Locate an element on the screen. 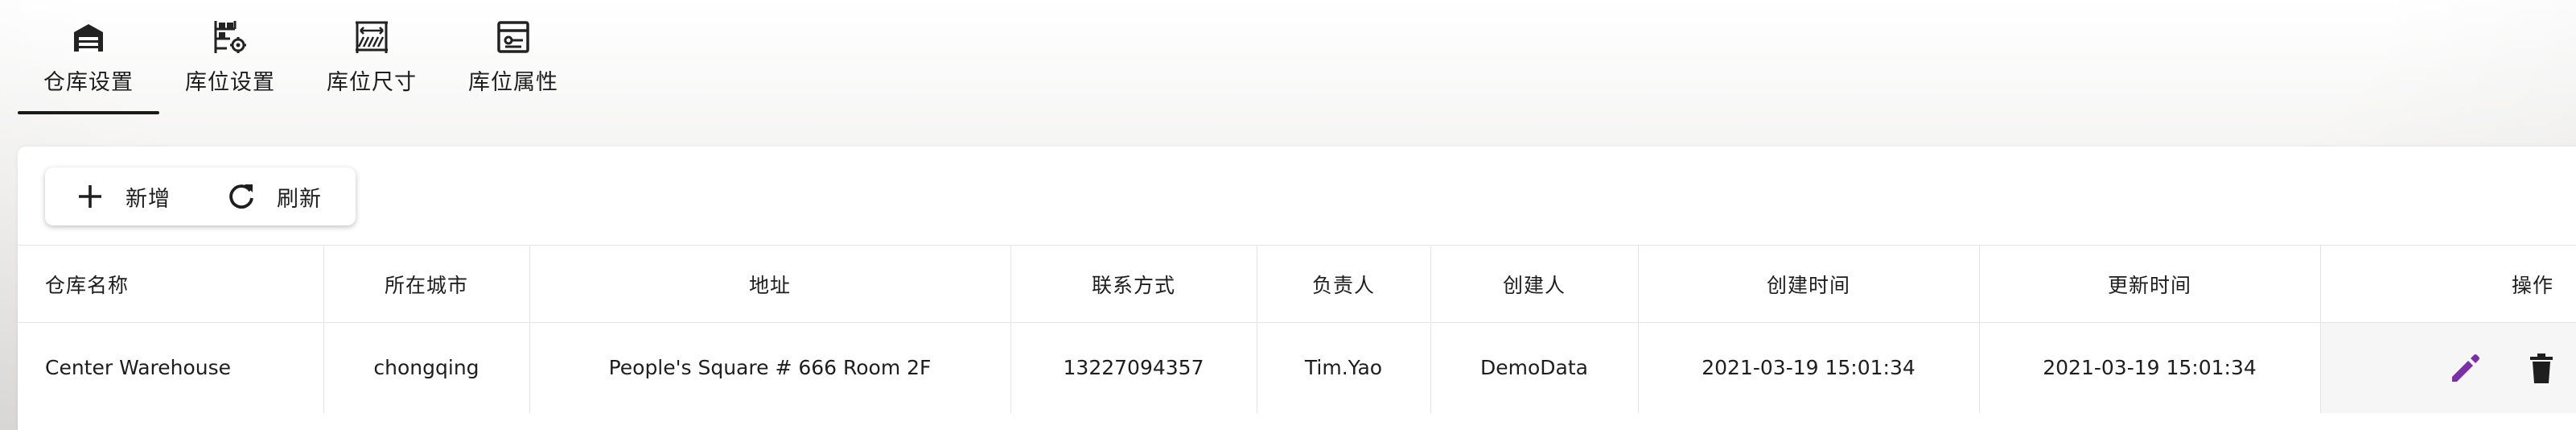 The width and height of the screenshot is (2576, 430). column-header-updated-time: 更新时间 is located at coordinates (2150, 284).